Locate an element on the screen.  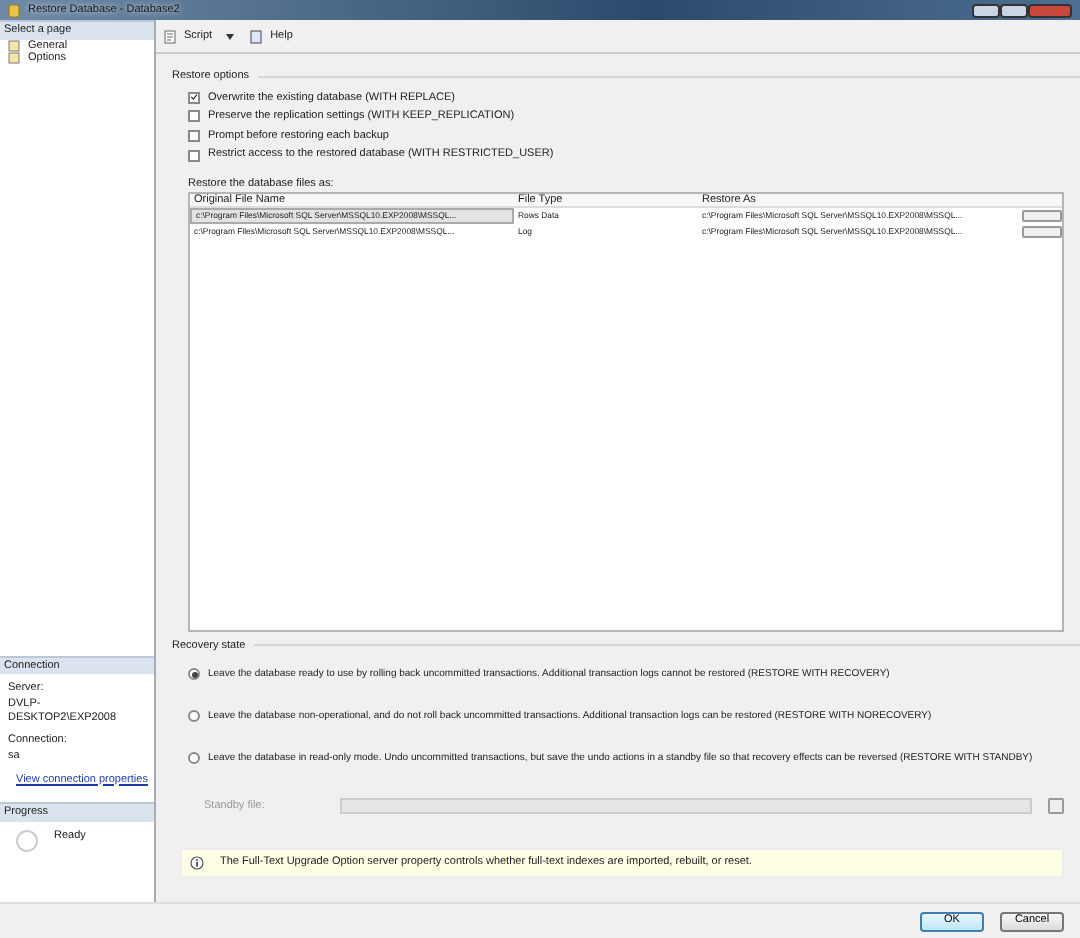
info-icon is located at coordinates (197, 863).